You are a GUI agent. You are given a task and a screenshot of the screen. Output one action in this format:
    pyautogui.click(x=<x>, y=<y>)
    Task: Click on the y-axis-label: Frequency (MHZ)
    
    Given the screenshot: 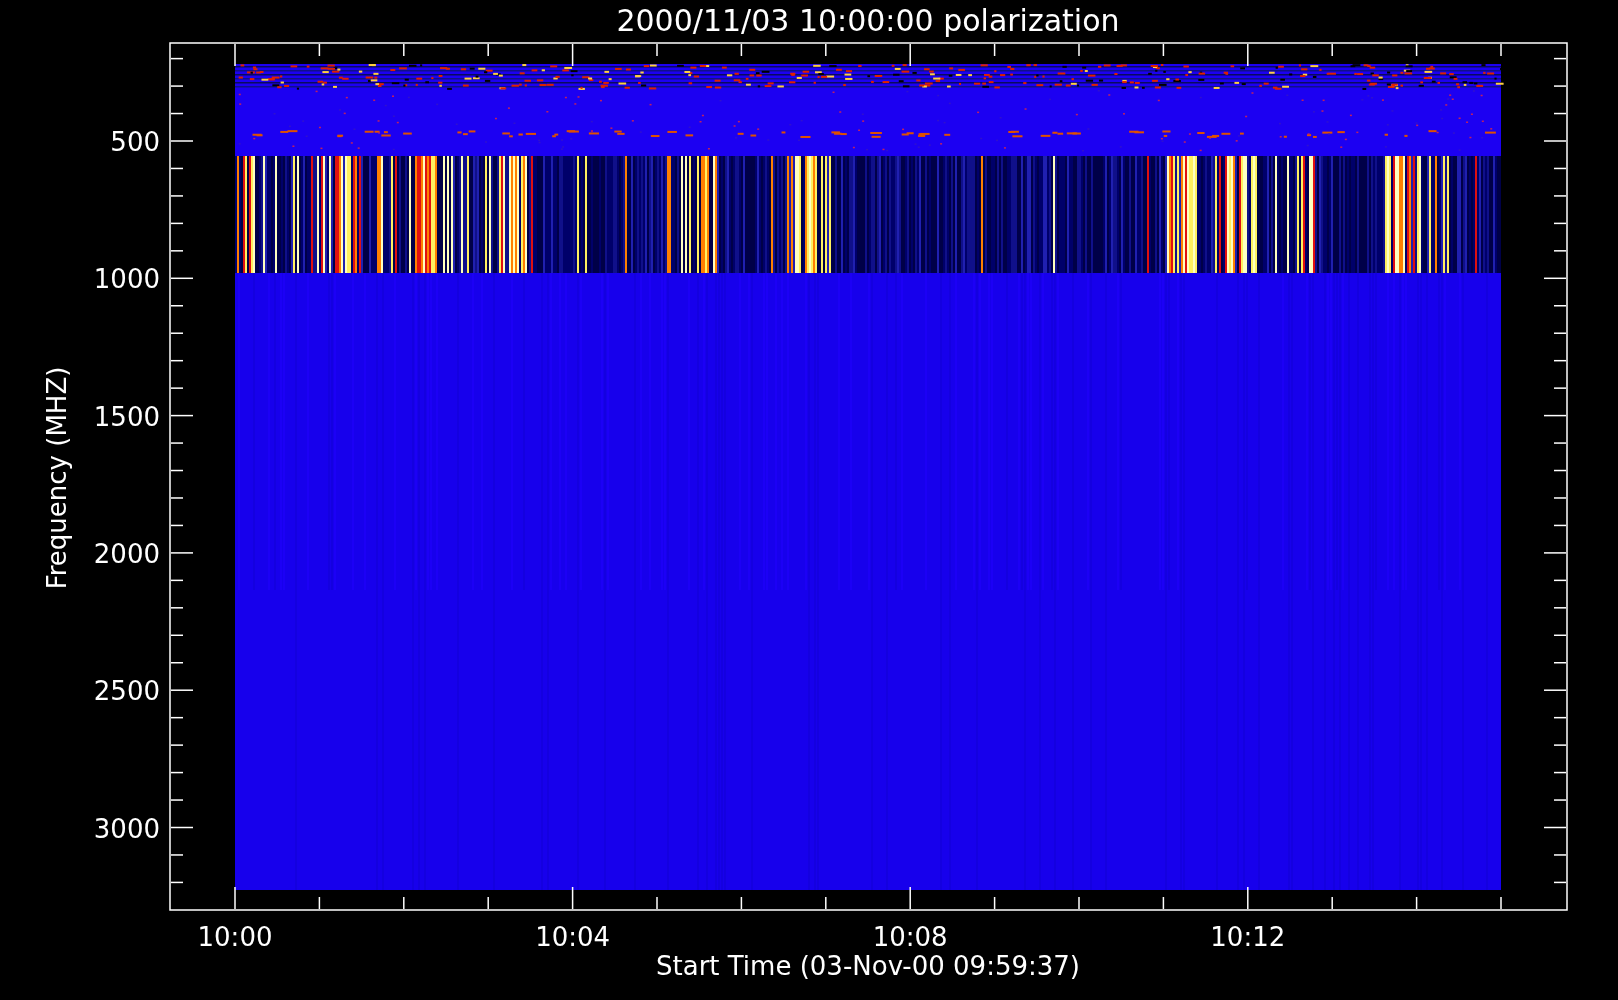 What is the action you would take?
    pyautogui.click(x=57, y=478)
    